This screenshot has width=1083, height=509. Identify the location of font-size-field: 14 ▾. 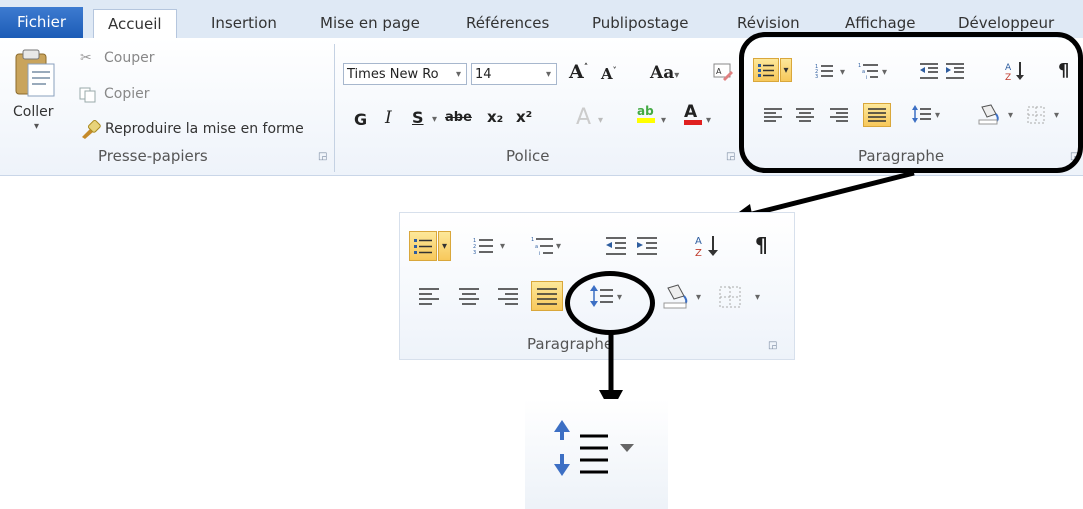
(514, 74).